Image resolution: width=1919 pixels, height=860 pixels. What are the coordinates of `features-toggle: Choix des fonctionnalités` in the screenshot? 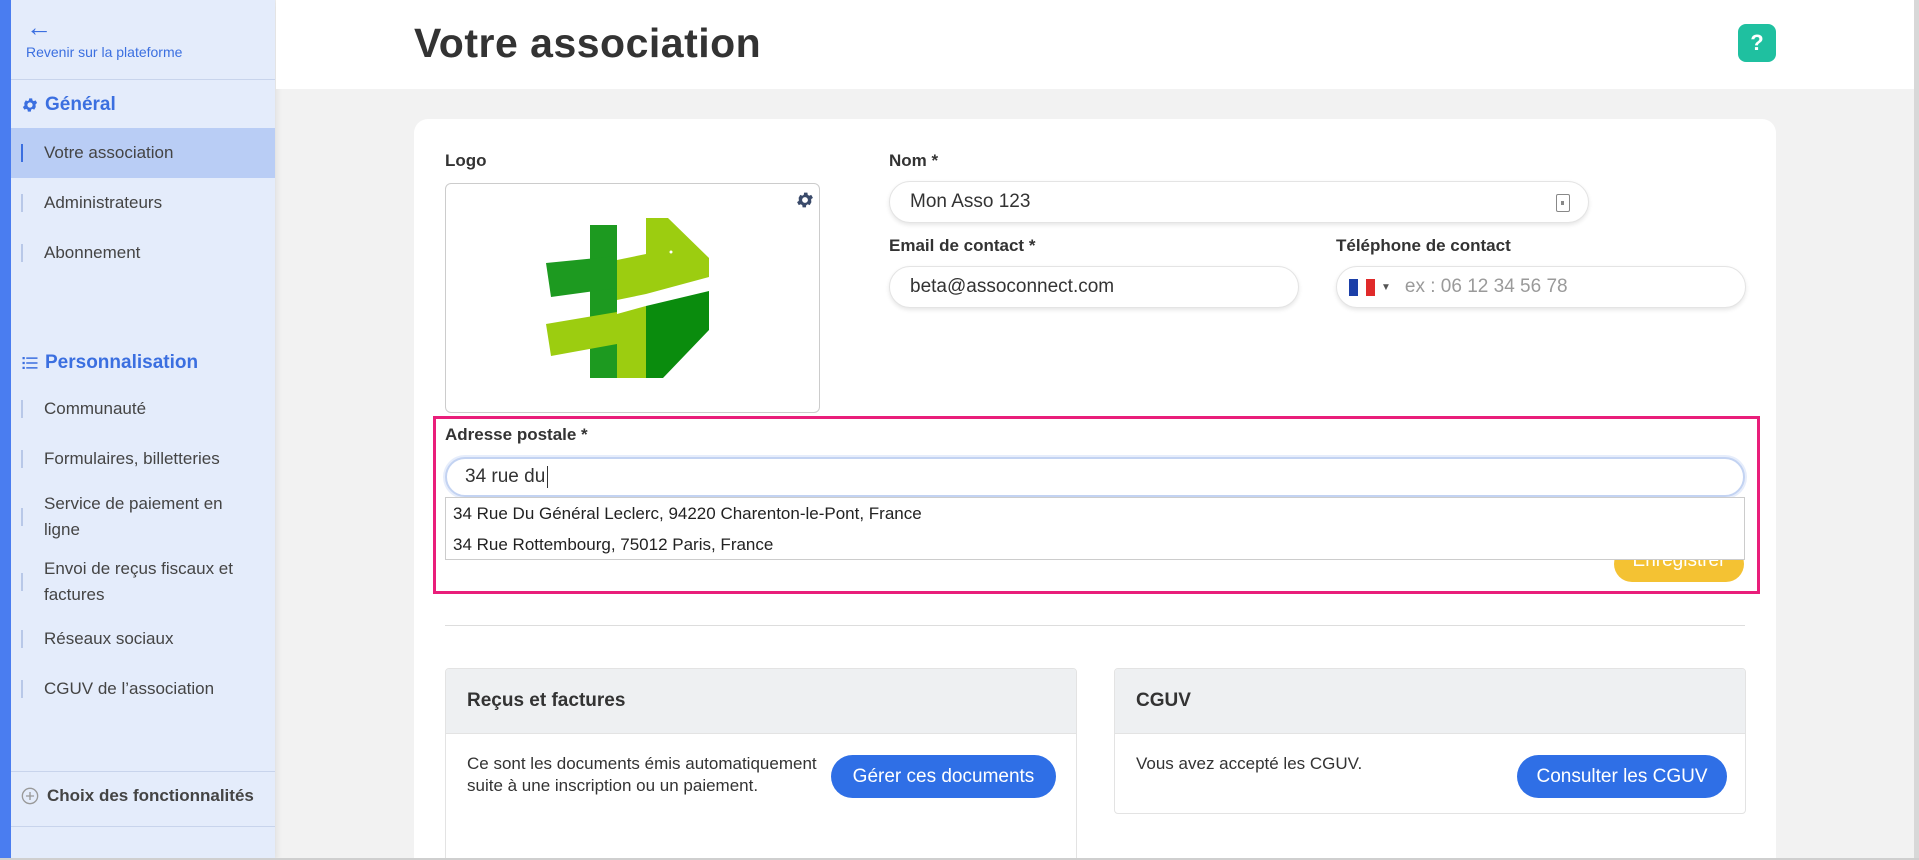 It's located at (137, 796).